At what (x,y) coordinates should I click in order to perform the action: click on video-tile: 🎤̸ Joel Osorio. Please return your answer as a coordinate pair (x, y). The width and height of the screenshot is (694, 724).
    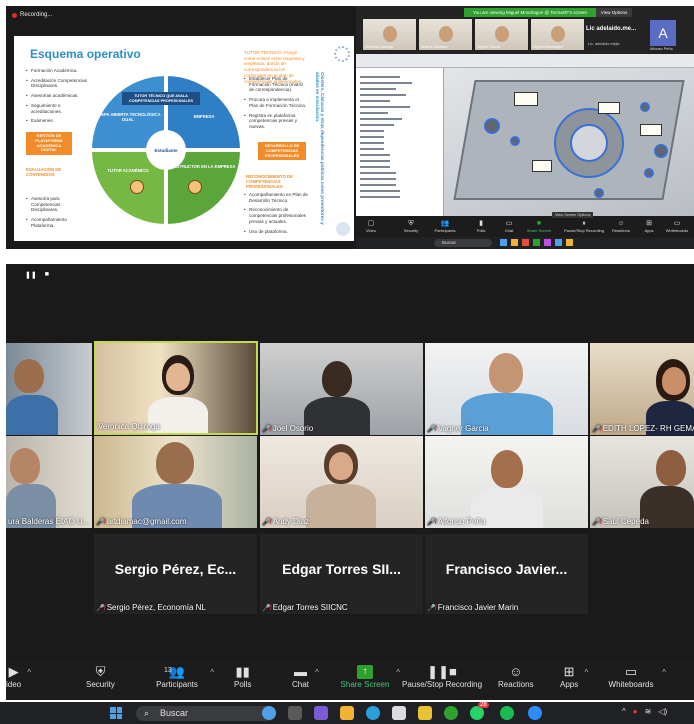
    Looking at the image, I should click on (341, 389).